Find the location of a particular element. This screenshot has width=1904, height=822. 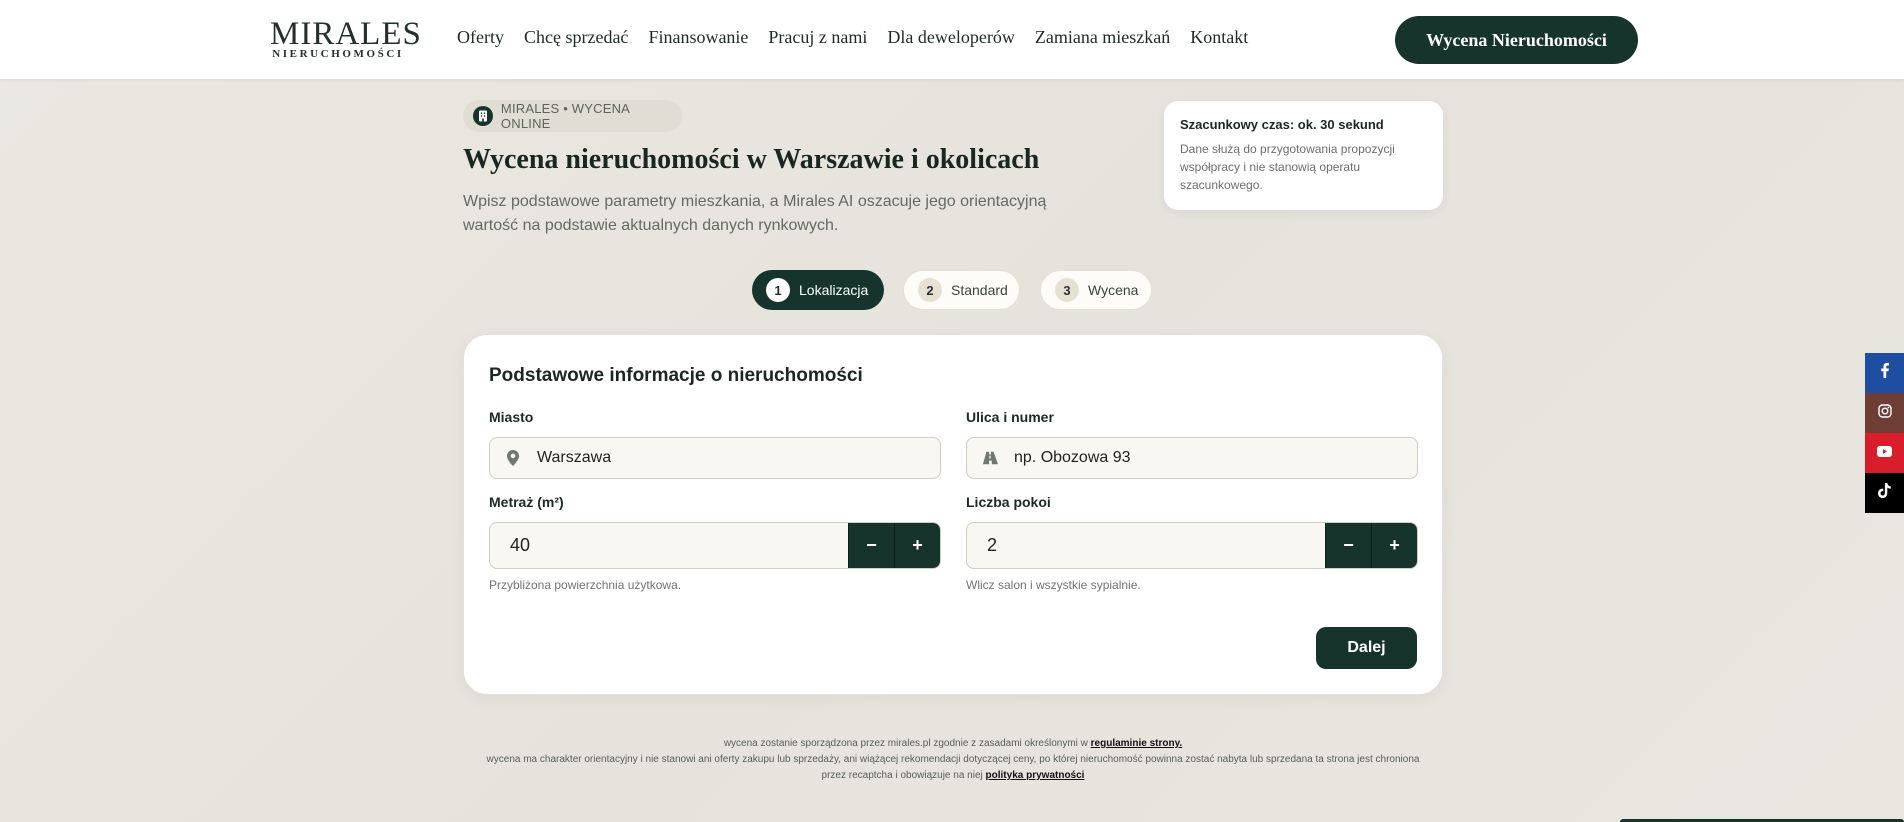

youtube-icon is located at coordinates (1884, 453).